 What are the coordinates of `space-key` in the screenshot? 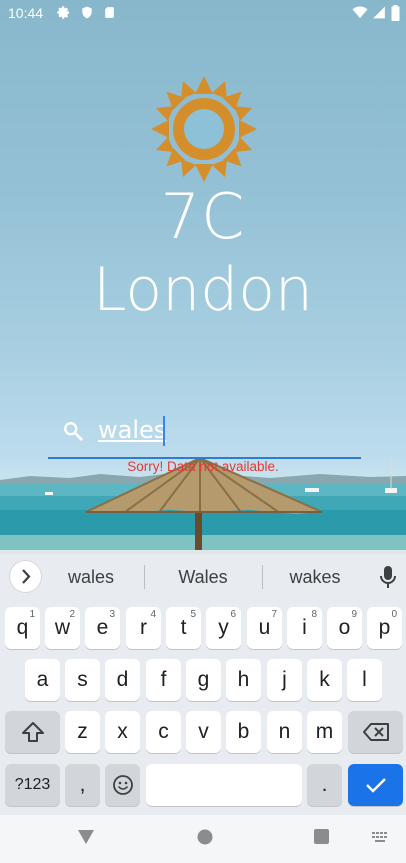 It's located at (224, 785).